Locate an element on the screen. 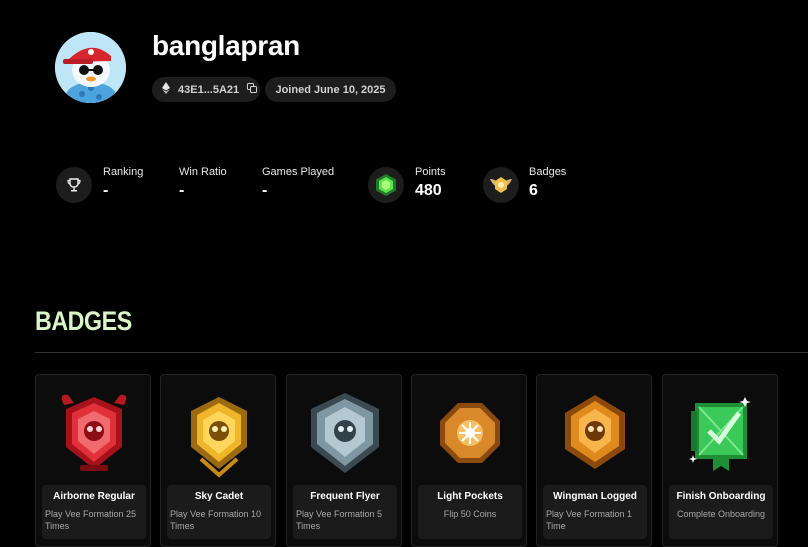  stat-badges: Badges 6 is located at coordinates (547, 183).